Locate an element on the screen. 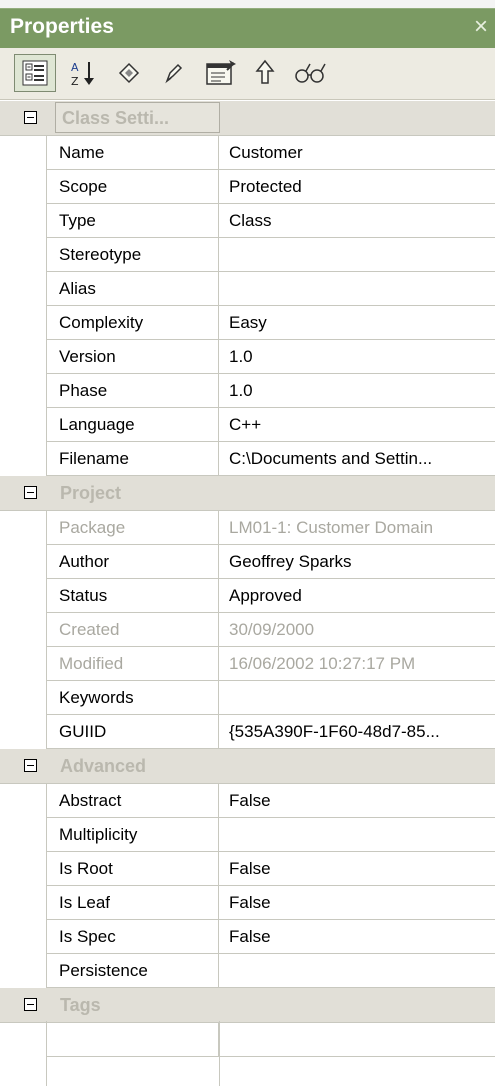 The image size is (495, 1086). window-top-edge is located at coordinates (247, 4).